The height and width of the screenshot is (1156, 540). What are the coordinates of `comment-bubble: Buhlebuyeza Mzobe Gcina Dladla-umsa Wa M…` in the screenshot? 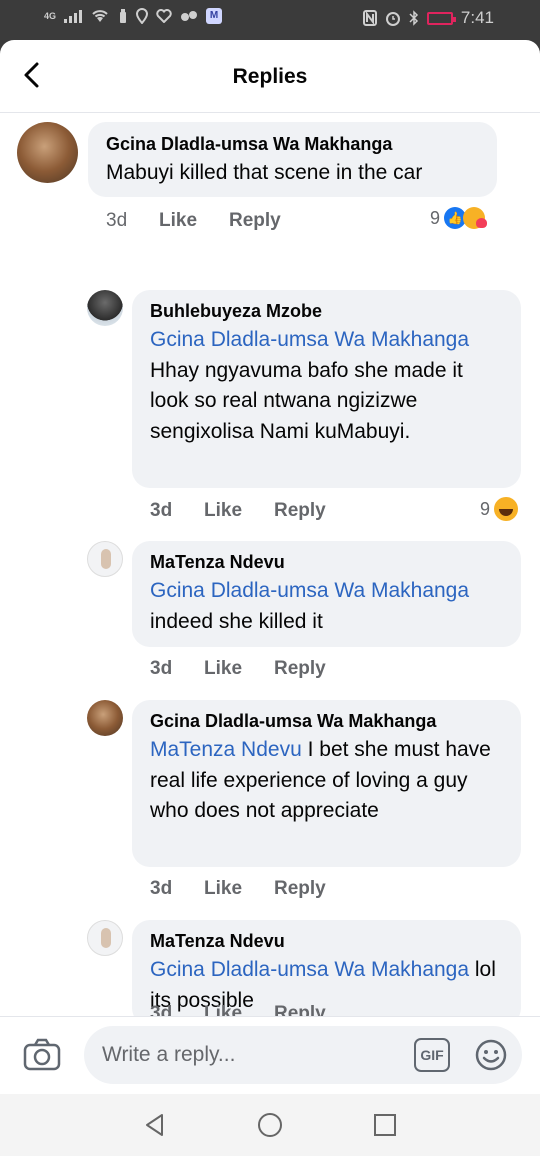 It's located at (326, 389).